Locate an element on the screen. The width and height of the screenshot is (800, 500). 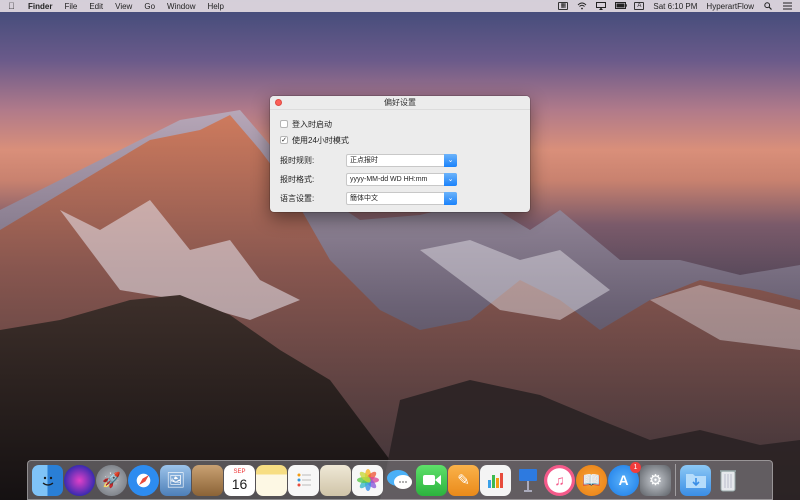
ibooks-icon: 📖 is located at coordinates (591, 480).